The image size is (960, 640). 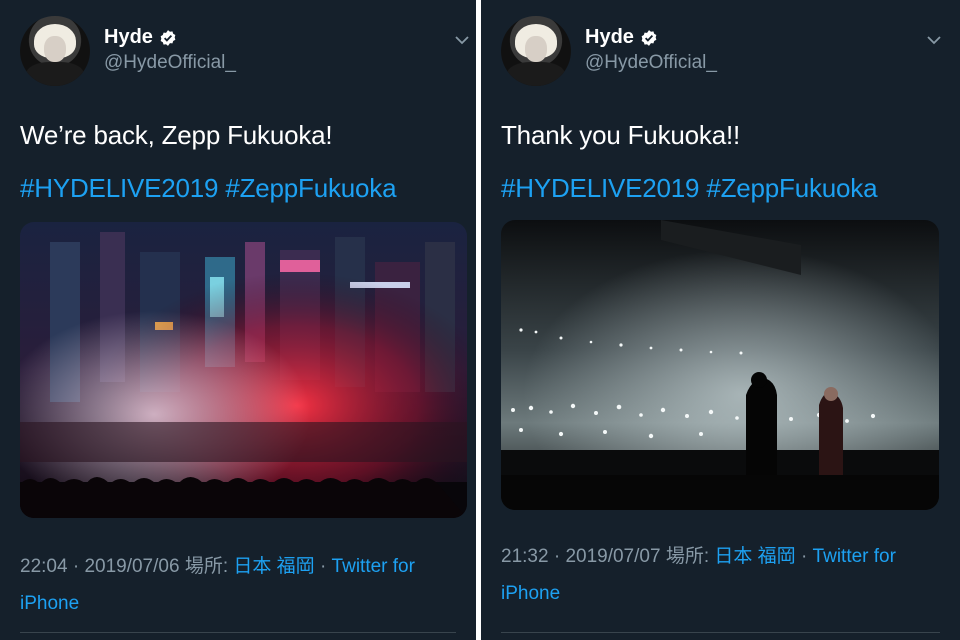 What do you see at coordinates (525, 556) in the screenshot?
I see `tweet-time: 21:32` at bounding box center [525, 556].